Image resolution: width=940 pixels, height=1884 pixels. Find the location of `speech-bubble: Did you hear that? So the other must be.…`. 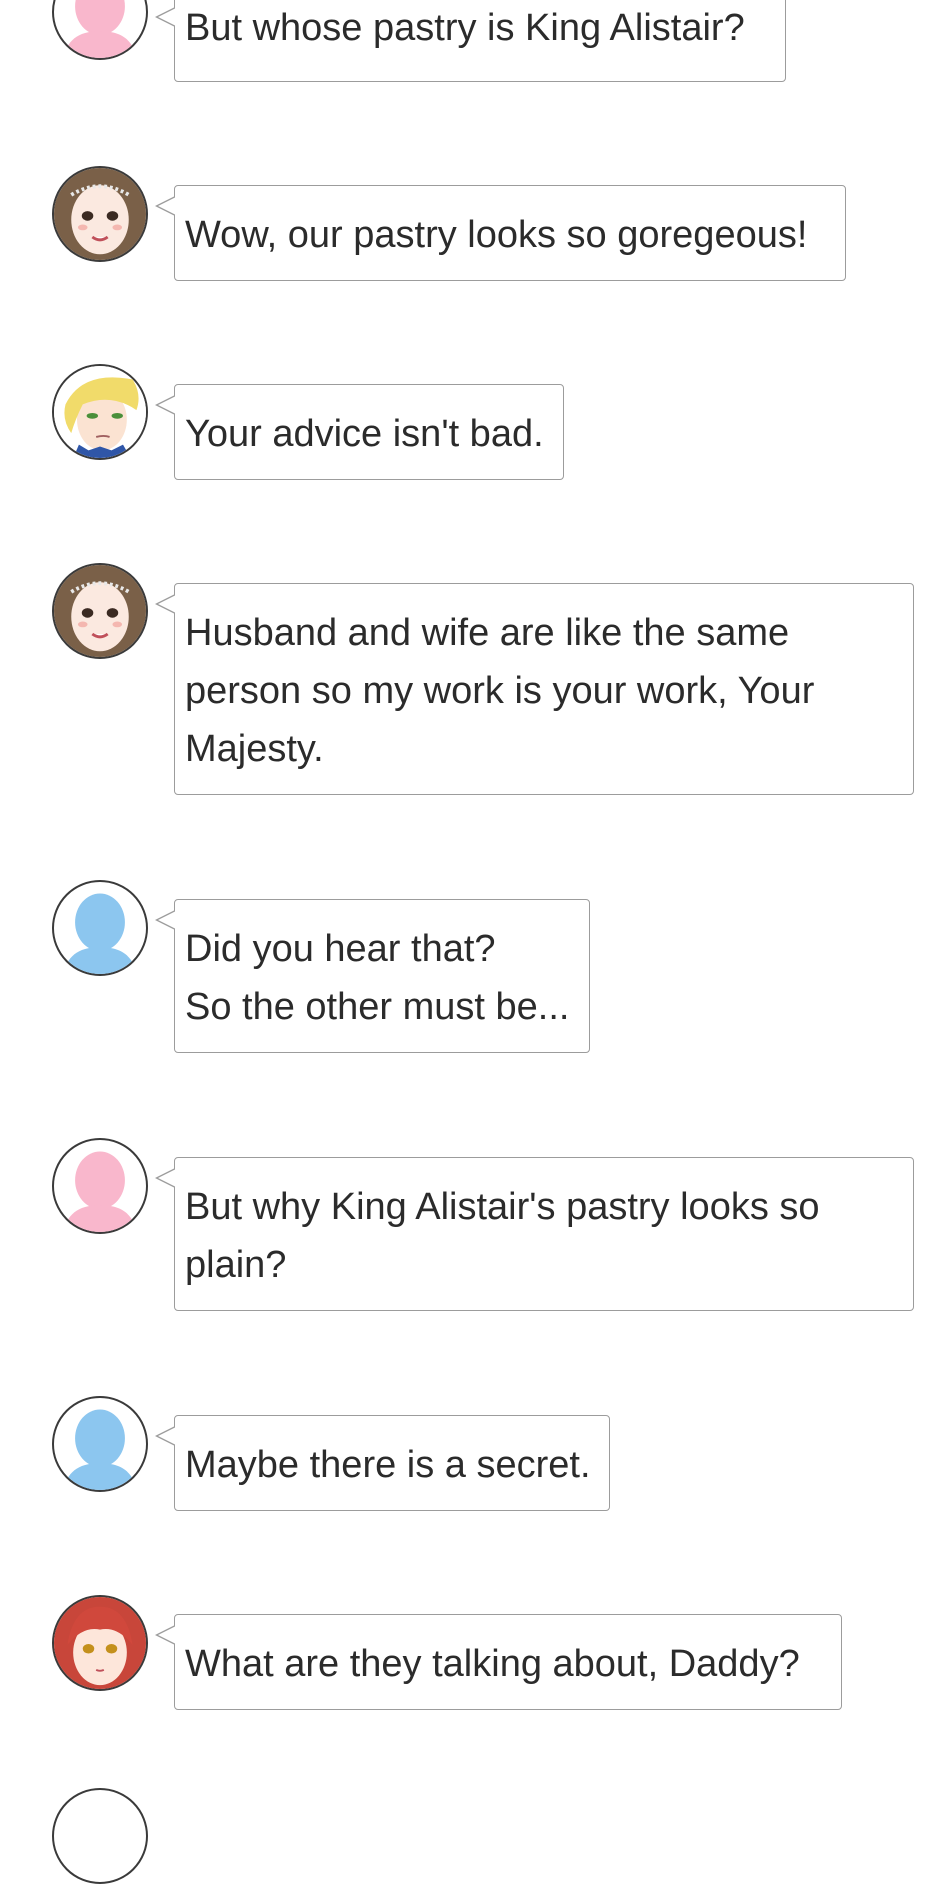

speech-bubble: Did you hear that? So the other must be.… is located at coordinates (372, 976).